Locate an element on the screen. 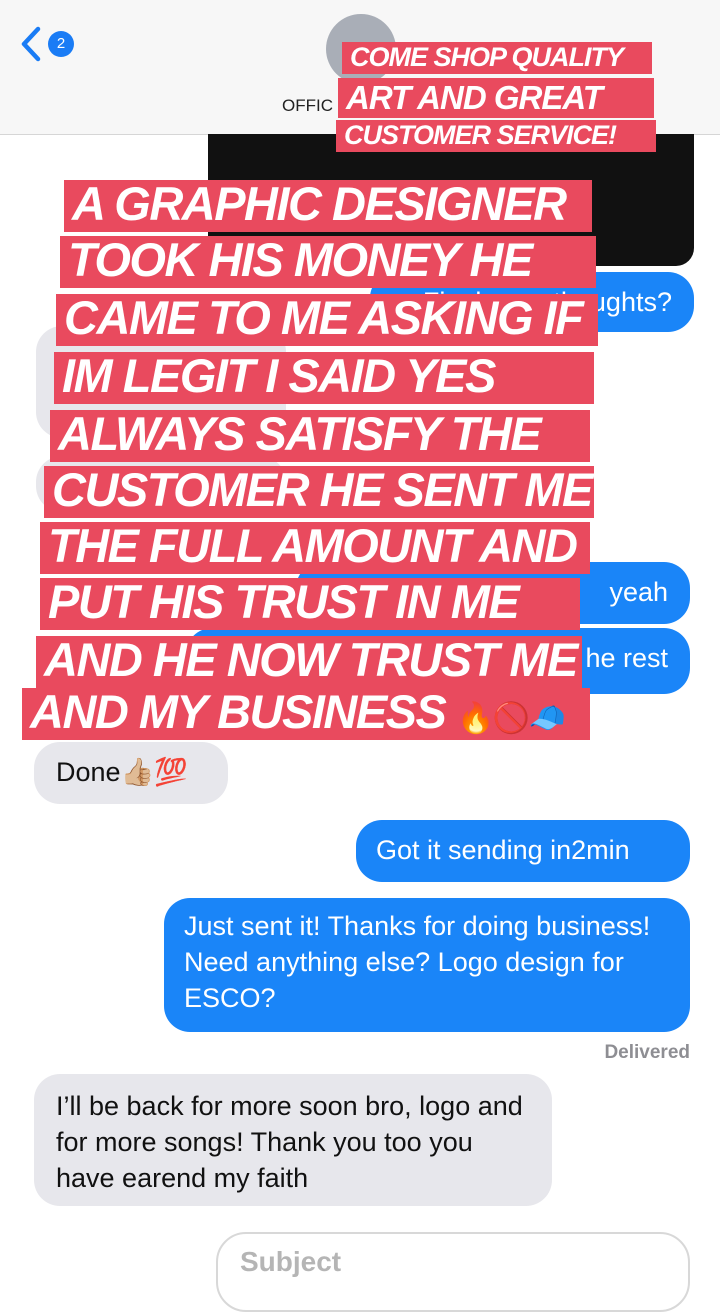 This screenshot has height=1312, width=720. back-button: 2 is located at coordinates (47, 44).